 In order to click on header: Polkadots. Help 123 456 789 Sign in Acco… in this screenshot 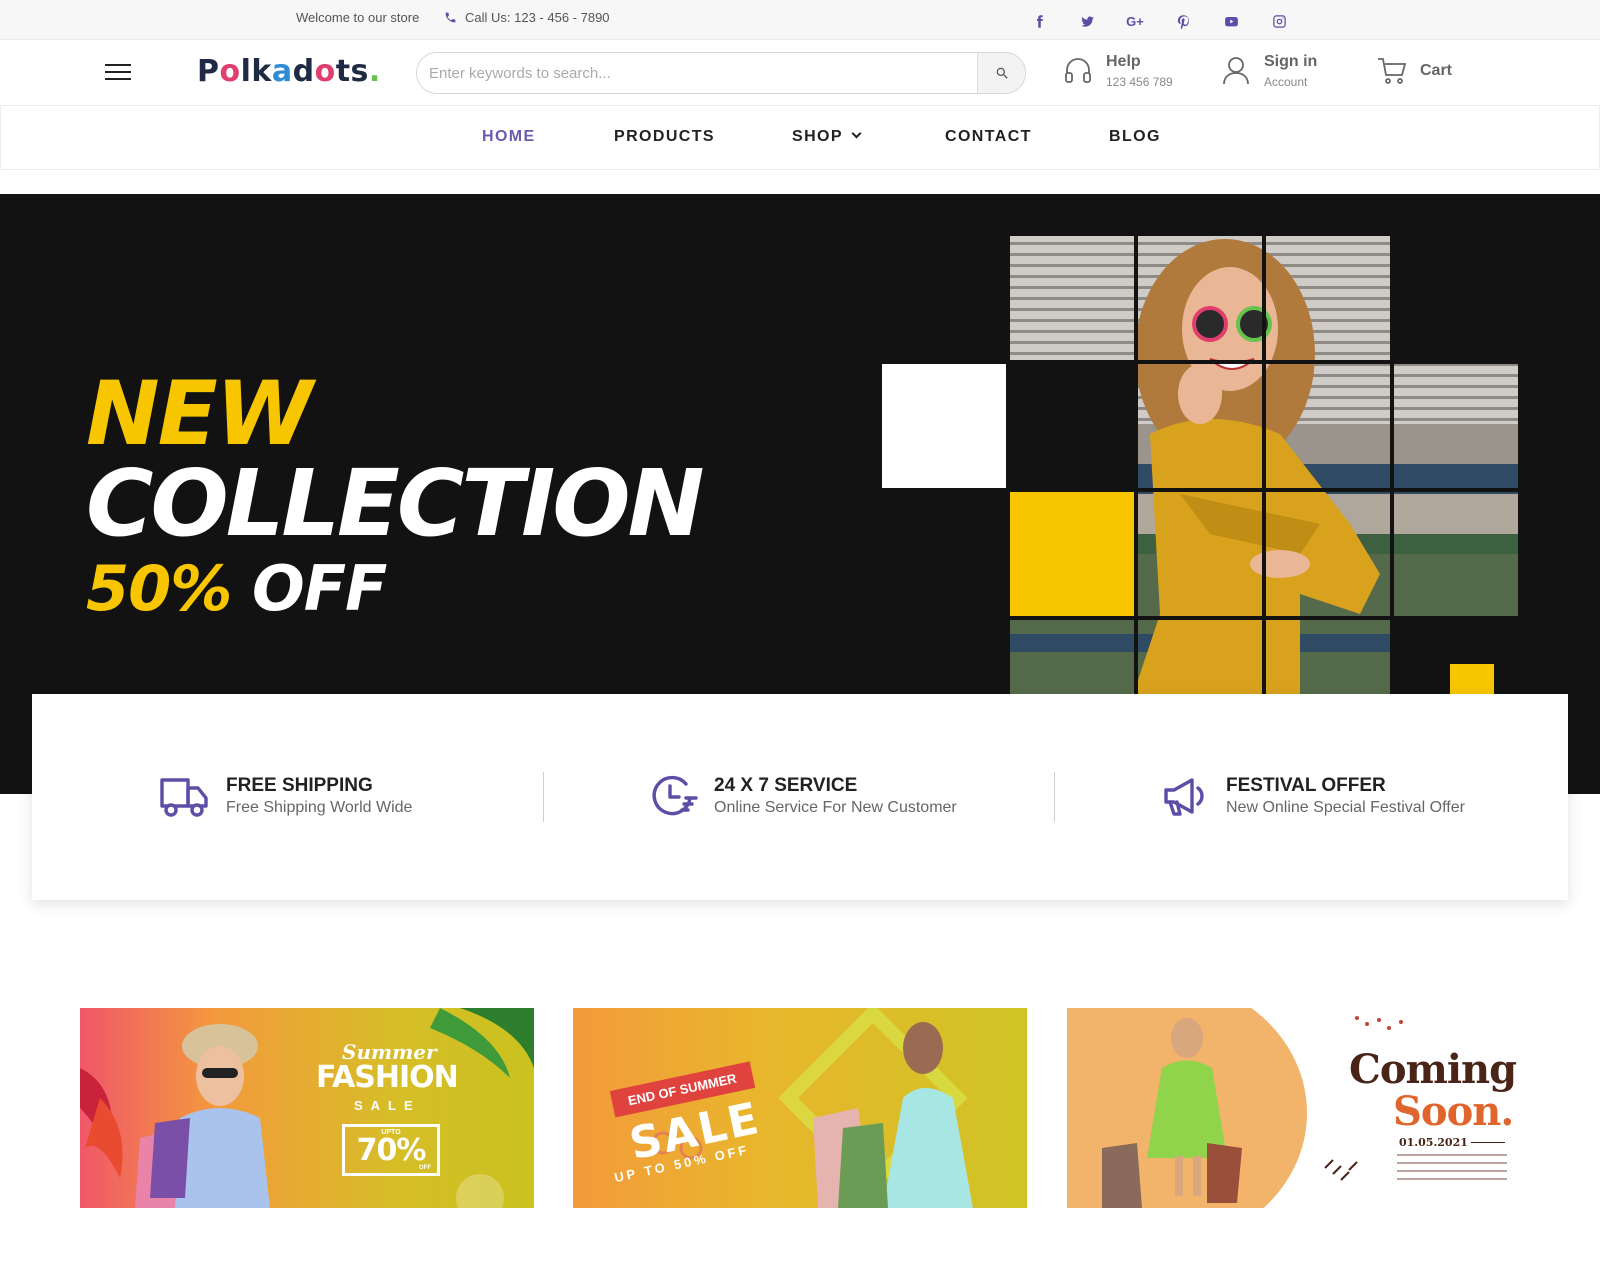, I will do `click(800, 73)`.